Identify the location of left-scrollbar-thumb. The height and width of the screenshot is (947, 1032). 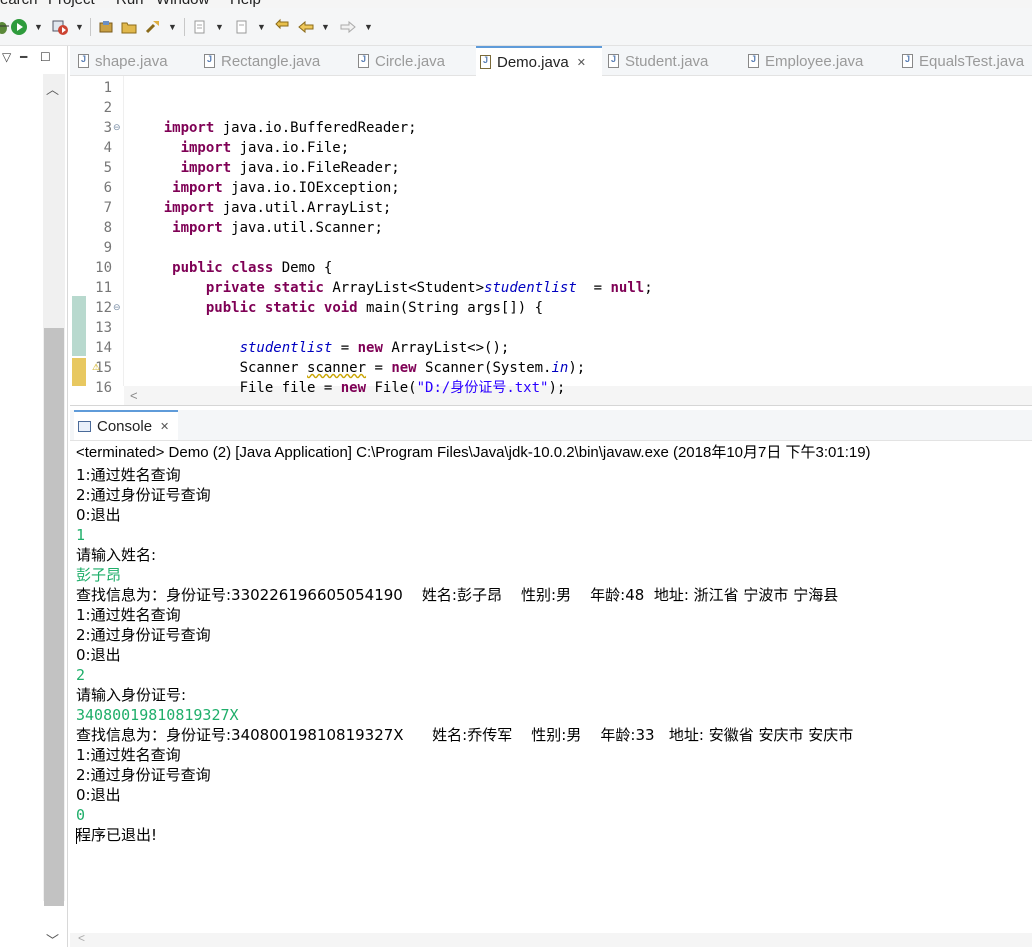
(54, 617).